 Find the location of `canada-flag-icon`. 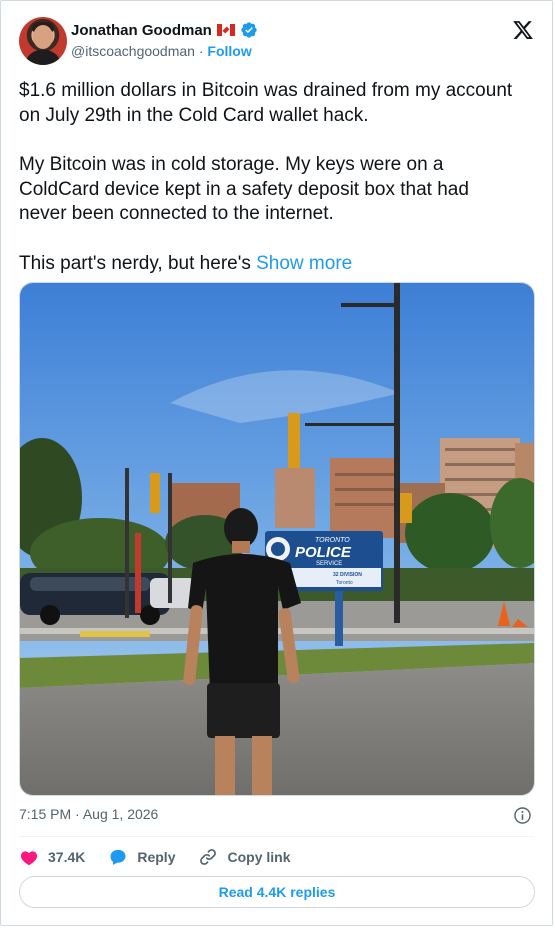

canada-flag-icon is located at coordinates (225, 30).